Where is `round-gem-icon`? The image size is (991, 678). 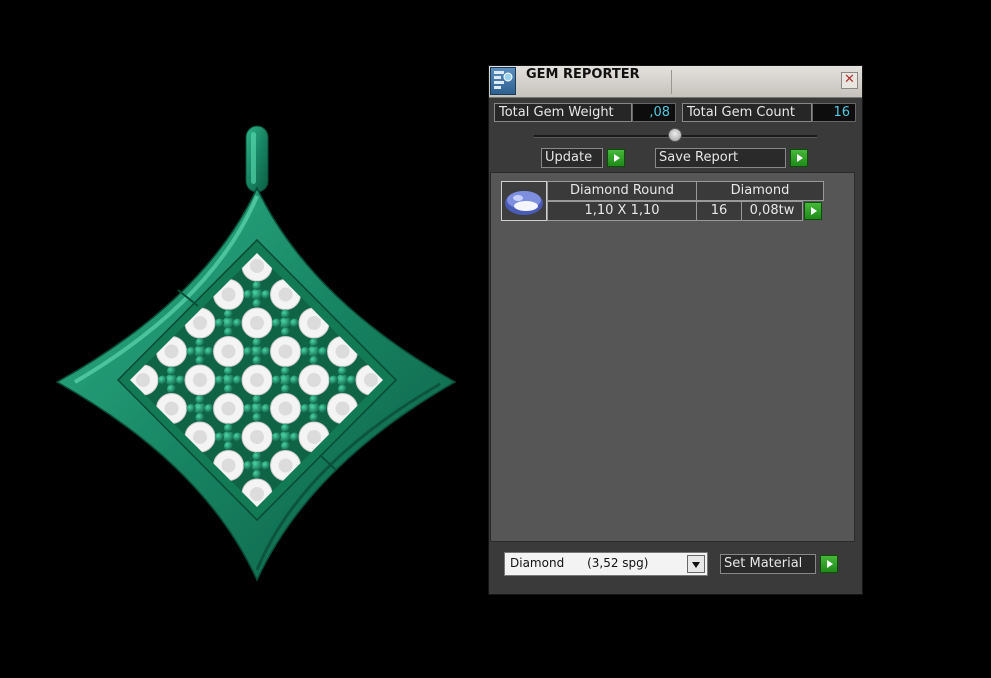 round-gem-icon is located at coordinates (524, 203).